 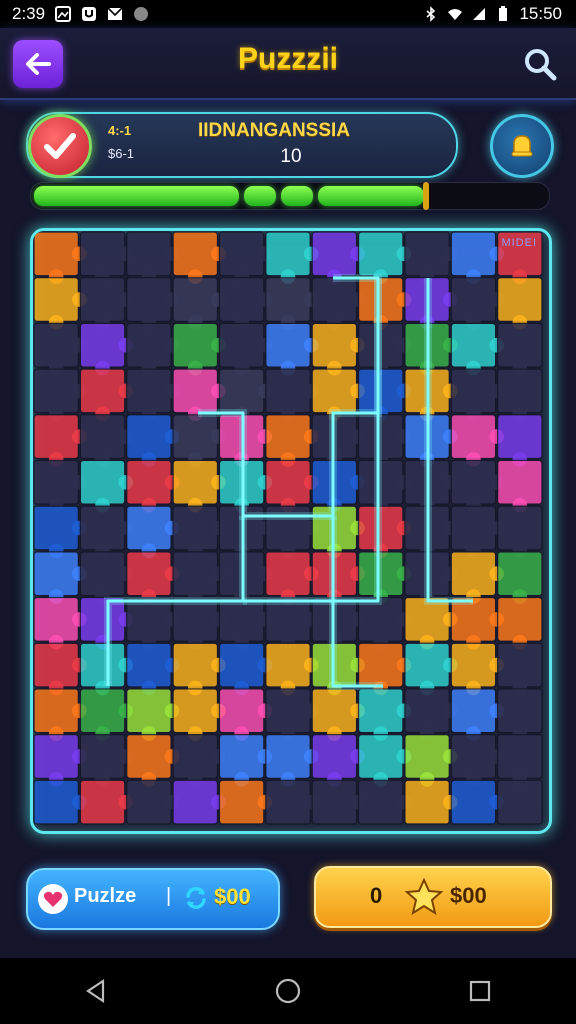 I want to click on nav-home-button, so click(x=288, y=991).